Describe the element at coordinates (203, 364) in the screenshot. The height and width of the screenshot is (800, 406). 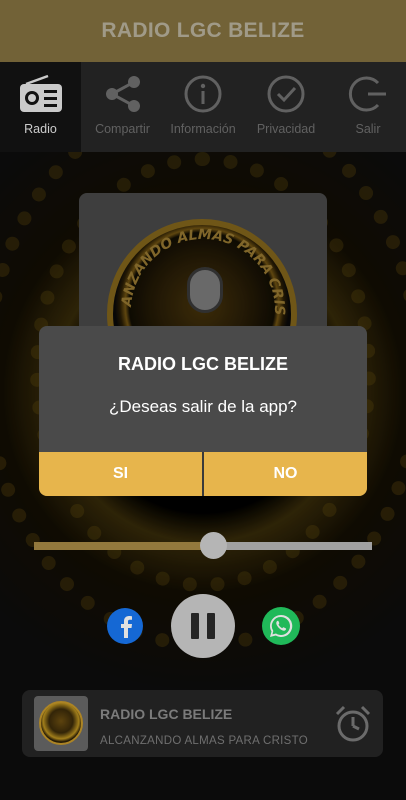
I see `dialog-title: RADIO LGC BELIZE` at that location.